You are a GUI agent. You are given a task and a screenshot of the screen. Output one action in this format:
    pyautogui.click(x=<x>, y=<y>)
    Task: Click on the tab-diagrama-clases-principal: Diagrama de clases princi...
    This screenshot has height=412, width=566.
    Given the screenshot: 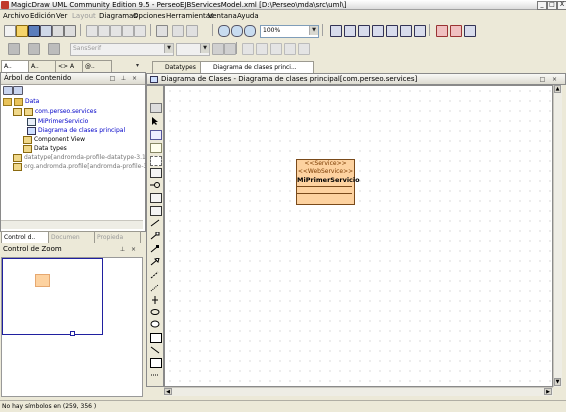 What is the action you would take?
    pyautogui.click(x=257, y=67)
    